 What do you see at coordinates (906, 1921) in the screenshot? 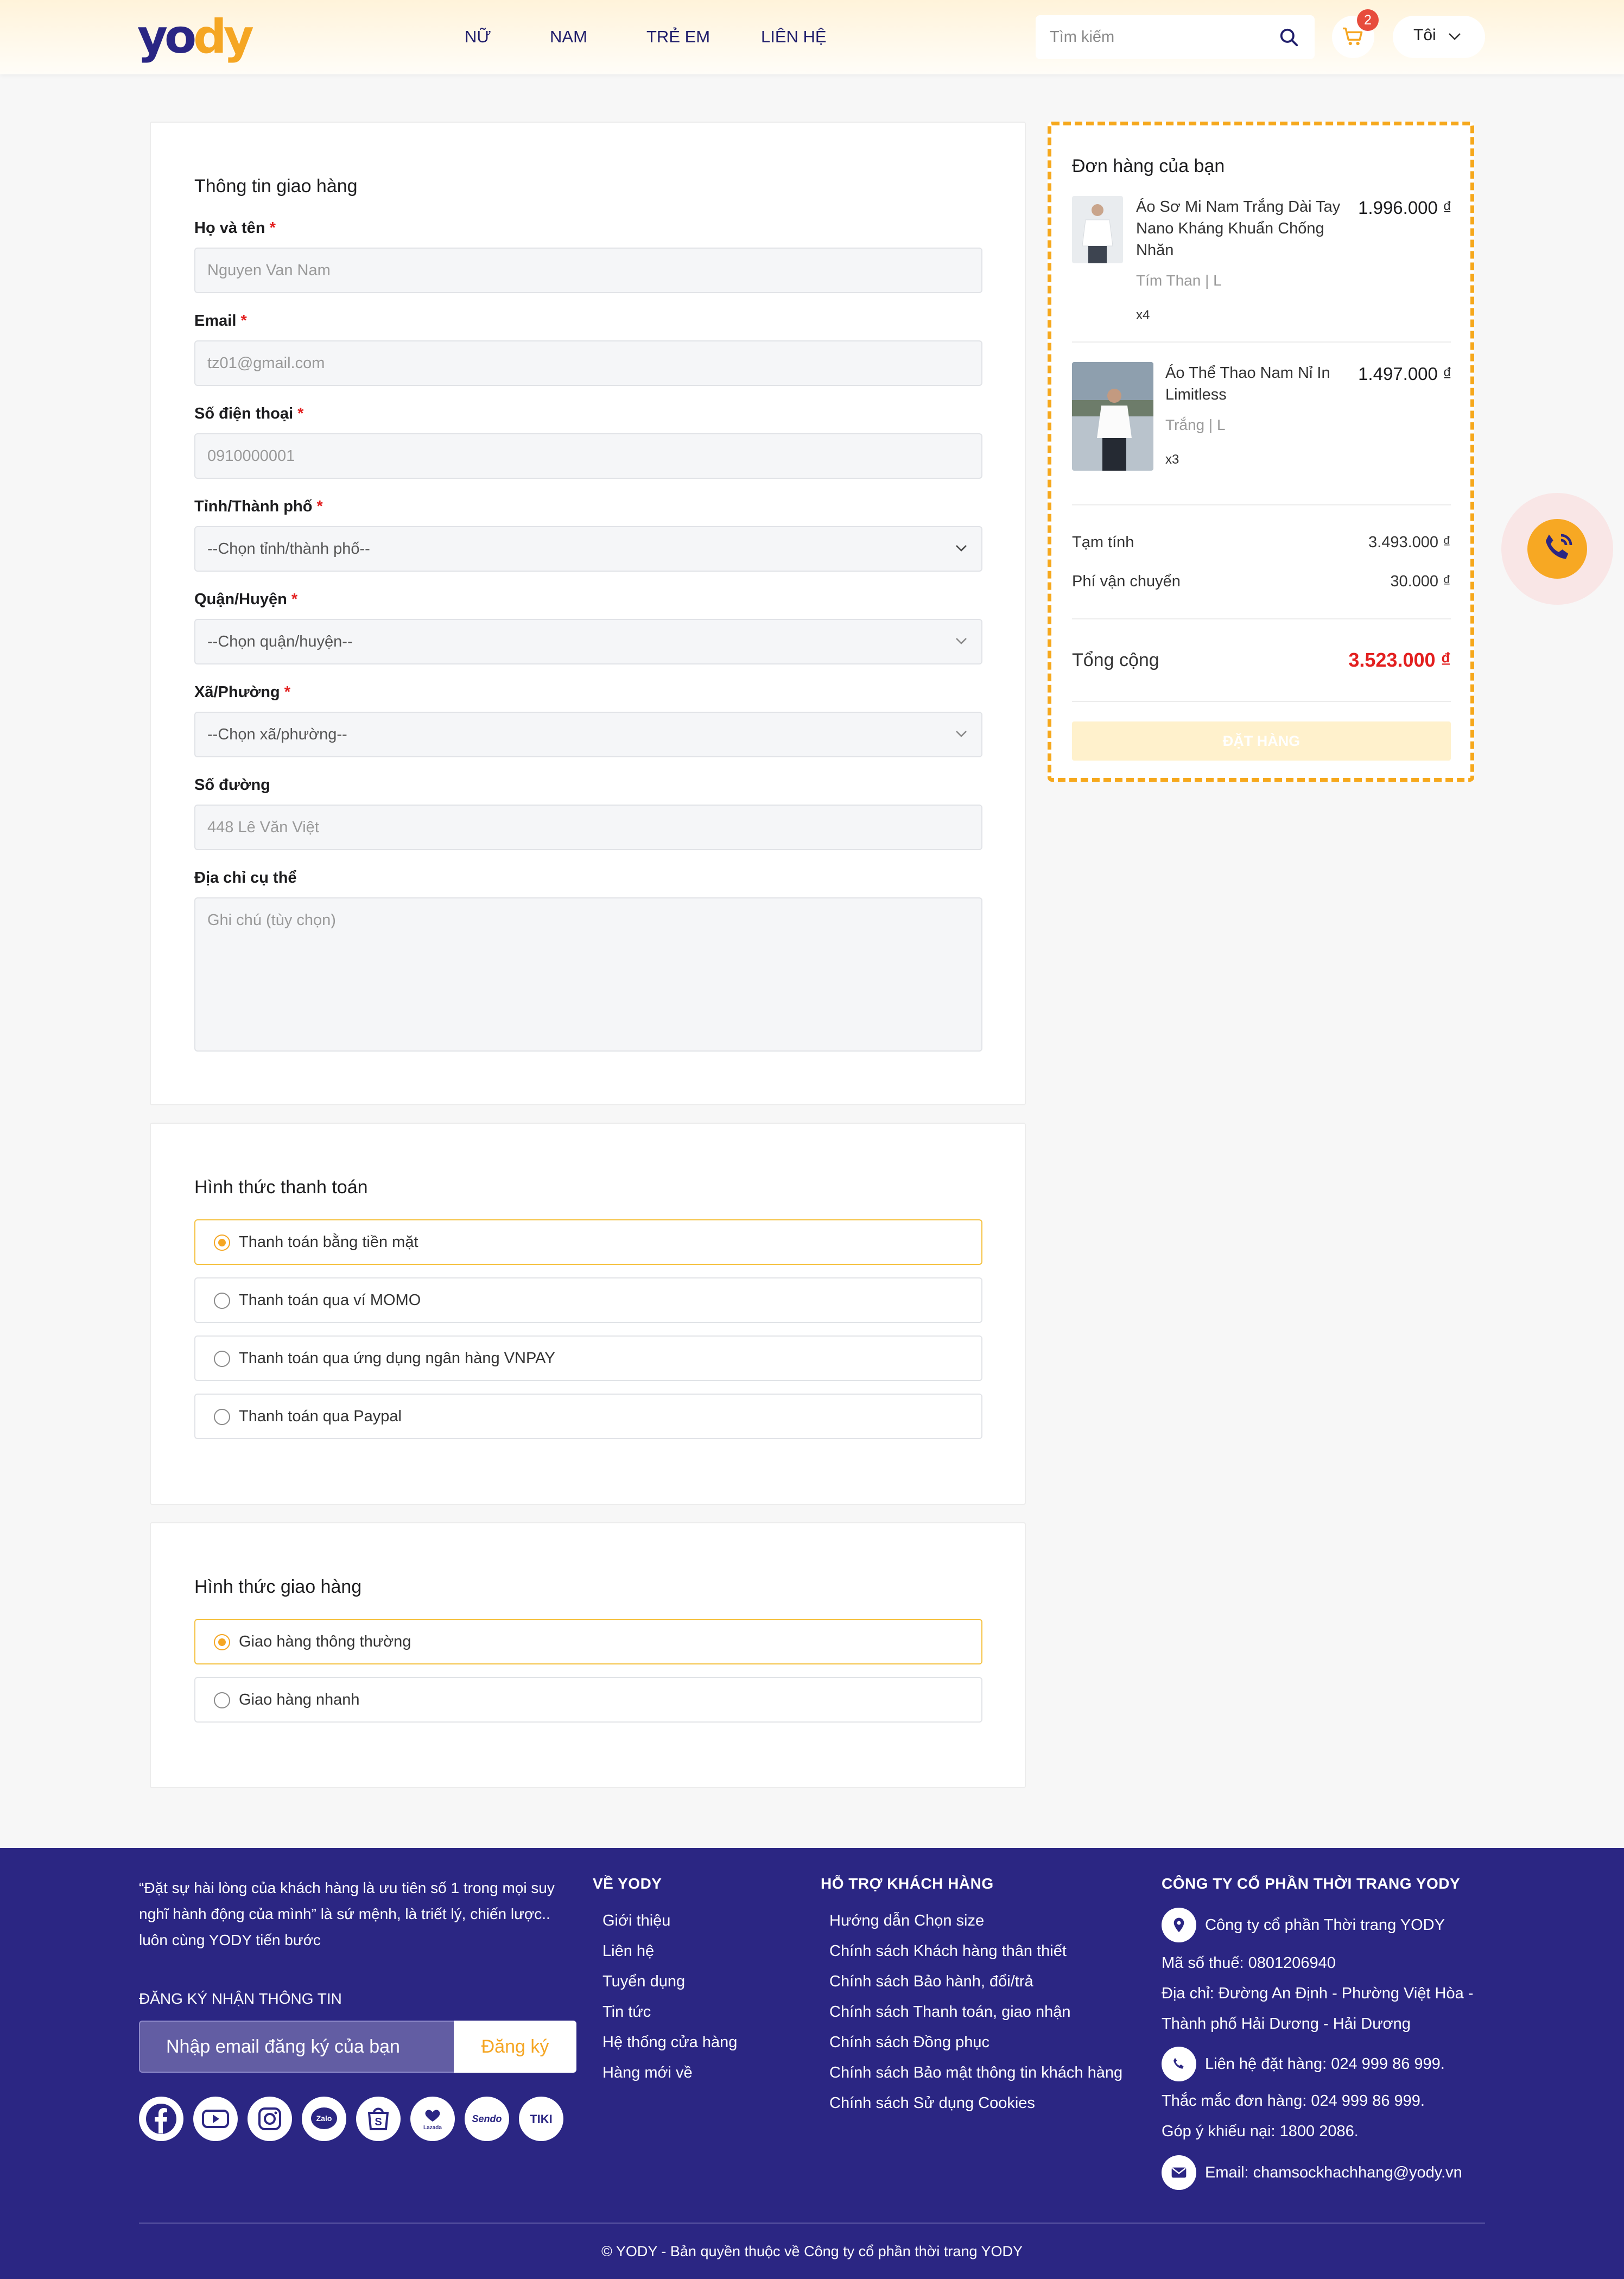
I see `footer-link-size-guide: Hướng dẫn Chọn size` at bounding box center [906, 1921].